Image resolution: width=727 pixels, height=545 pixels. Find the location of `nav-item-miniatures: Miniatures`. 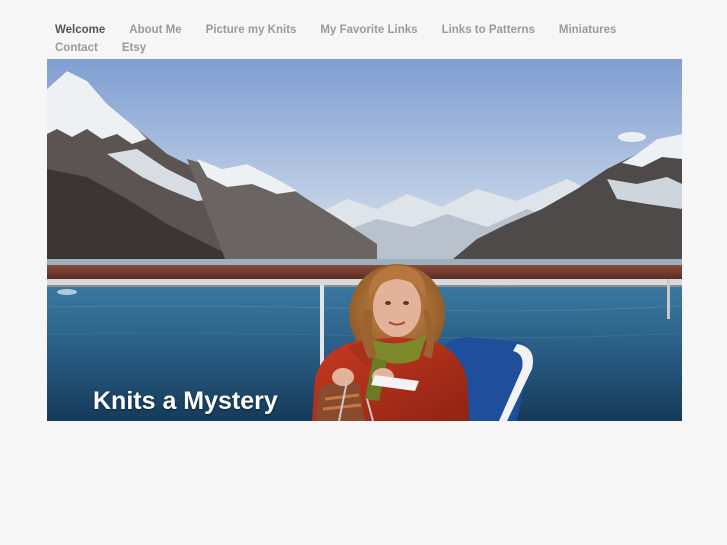

nav-item-miniatures: Miniatures is located at coordinates (588, 30).